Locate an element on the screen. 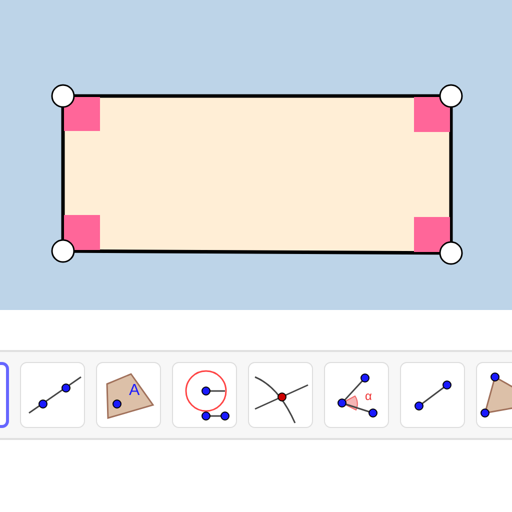 The height and width of the screenshot is (512, 512). polygon-tool-button: A is located at coordinates (128, 395).